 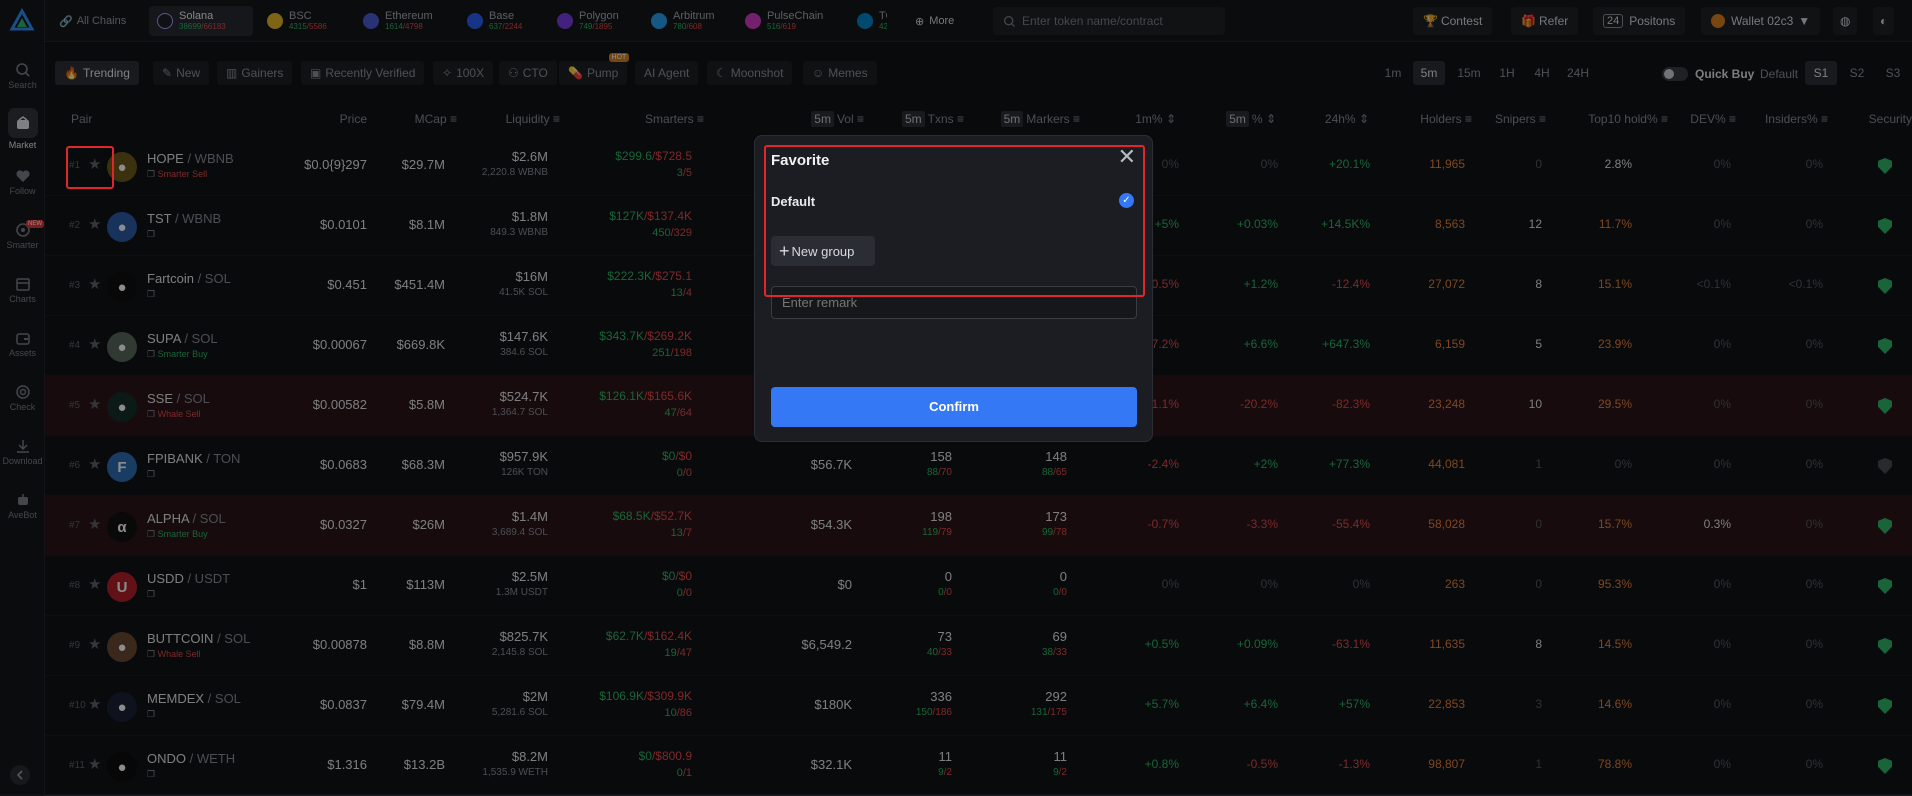 What do you see at coordinates (954, 407) in the screenshot?
I see `confirm-button: Confirm` at bounding box center [954, 407].